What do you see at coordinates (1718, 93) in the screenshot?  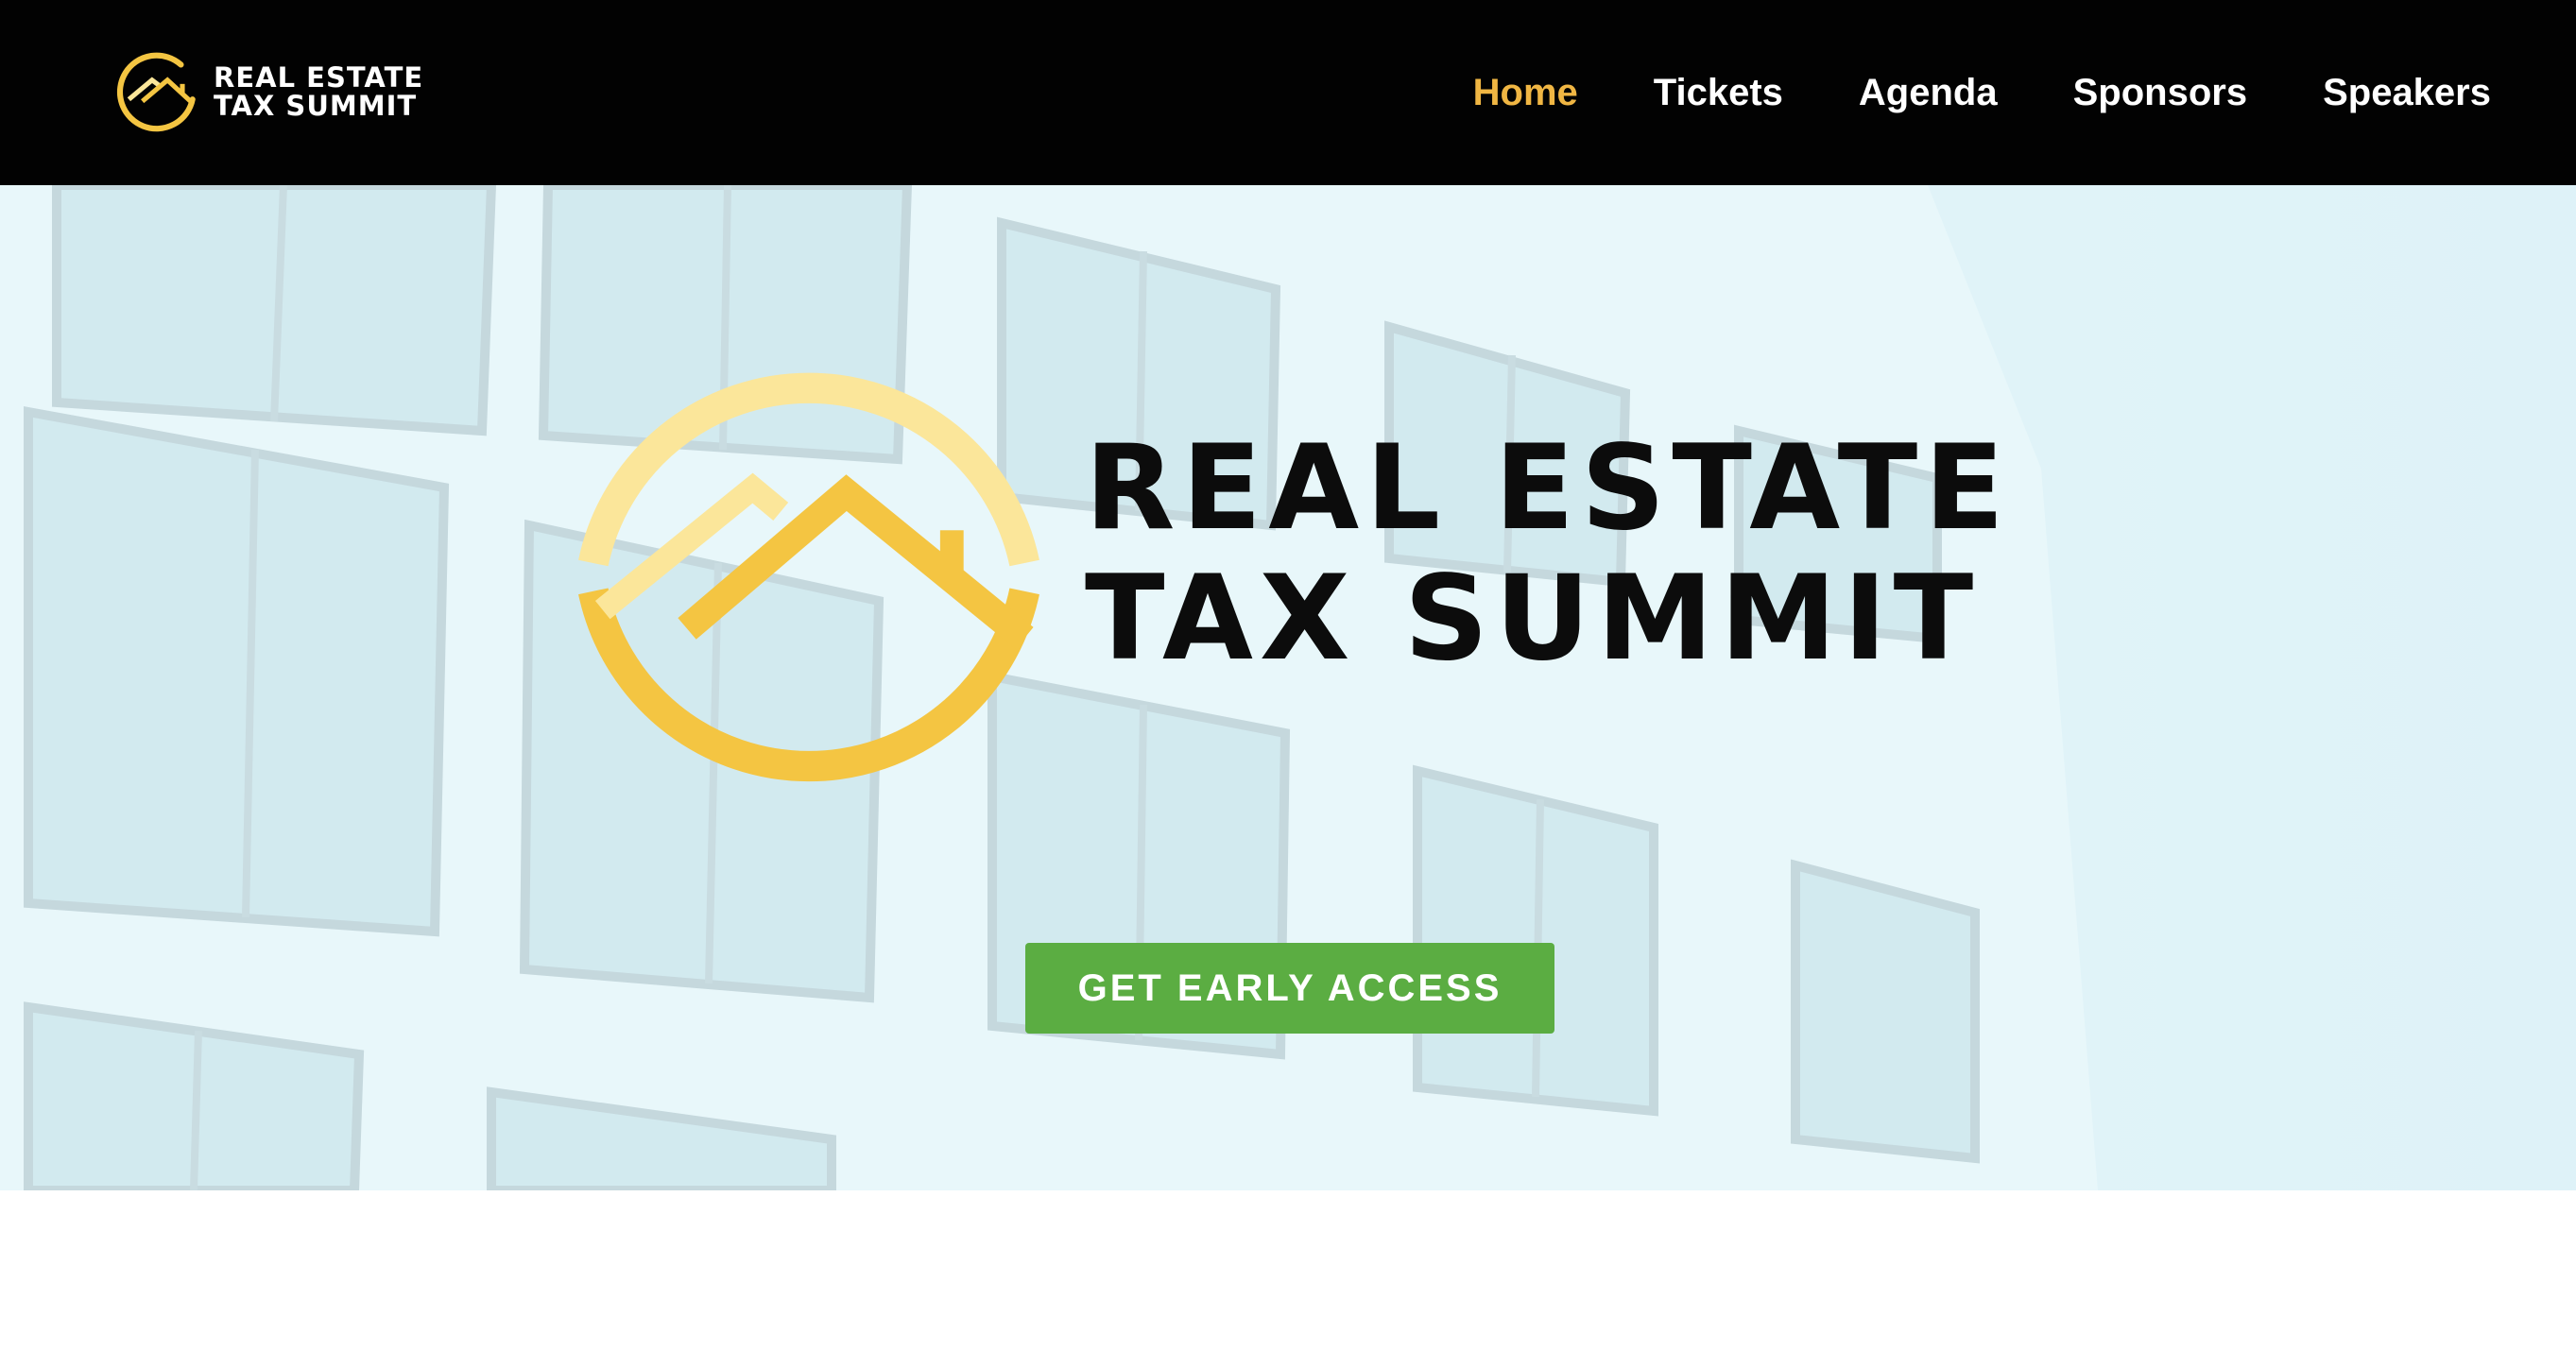 I see `nav-item-tickets: Tickets` at bounding box center [1718, 93].